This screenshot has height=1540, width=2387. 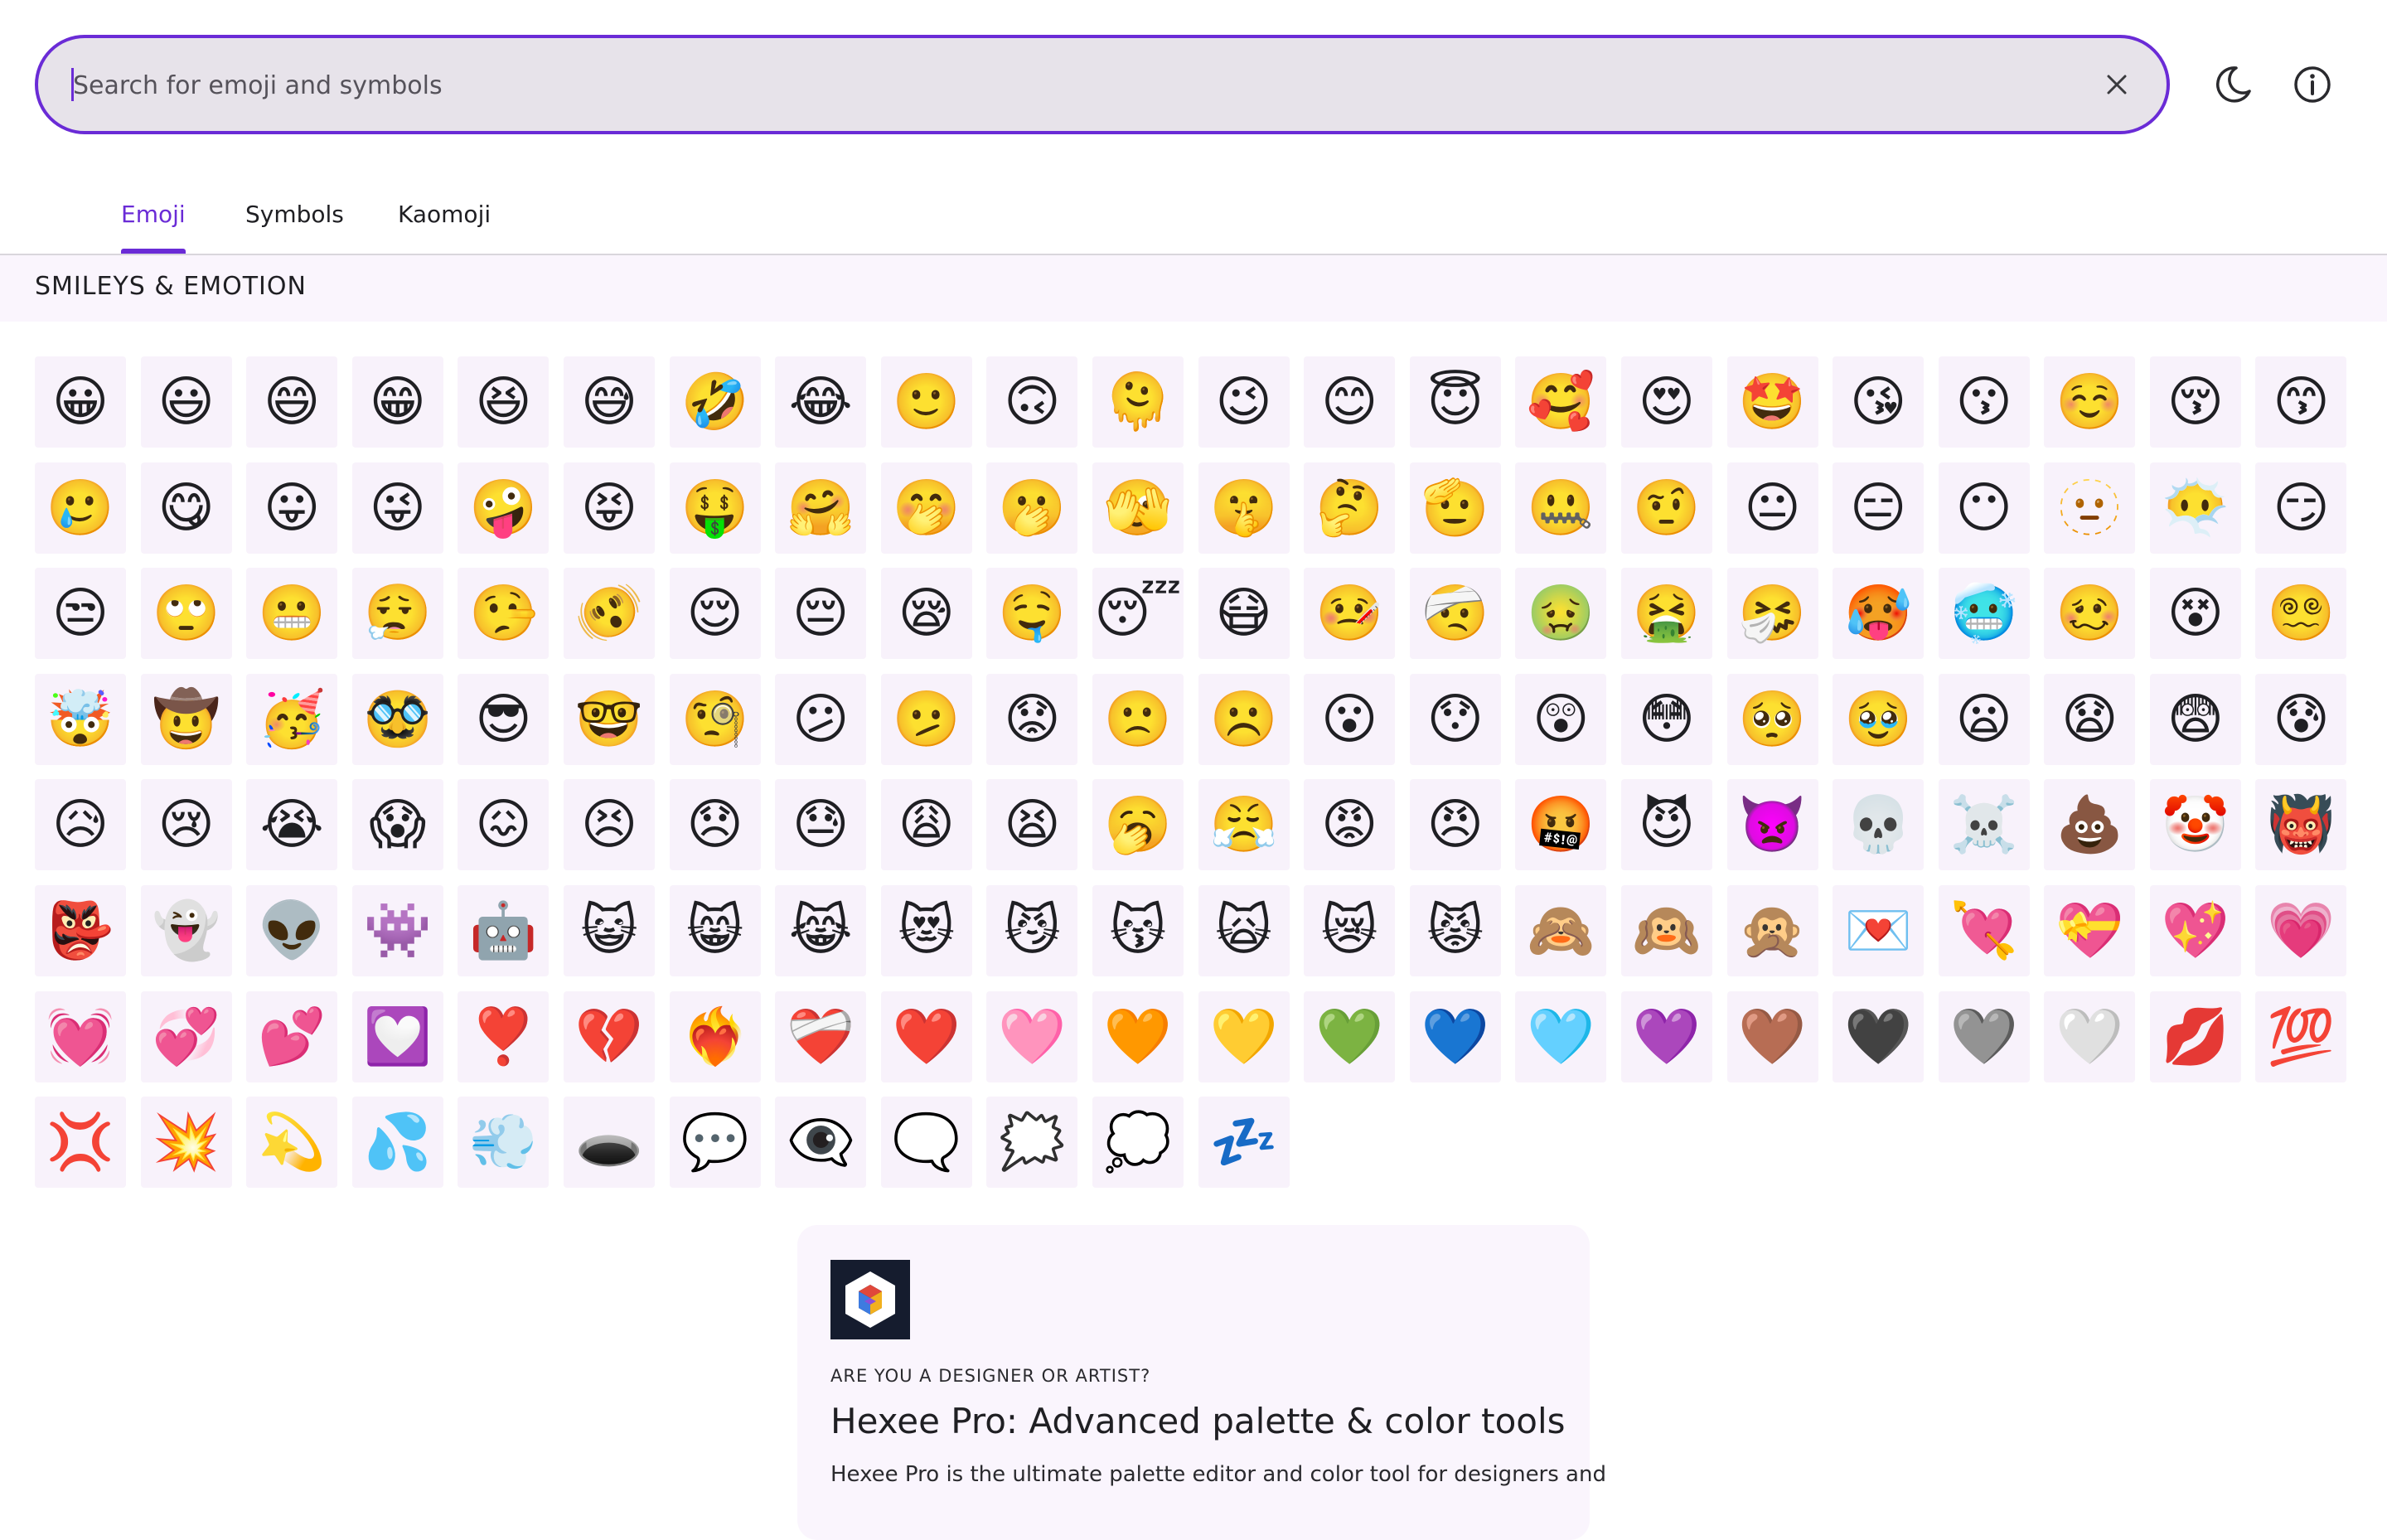 I want to click on emoji-cell: 🙄, so click(x=186, y=614).